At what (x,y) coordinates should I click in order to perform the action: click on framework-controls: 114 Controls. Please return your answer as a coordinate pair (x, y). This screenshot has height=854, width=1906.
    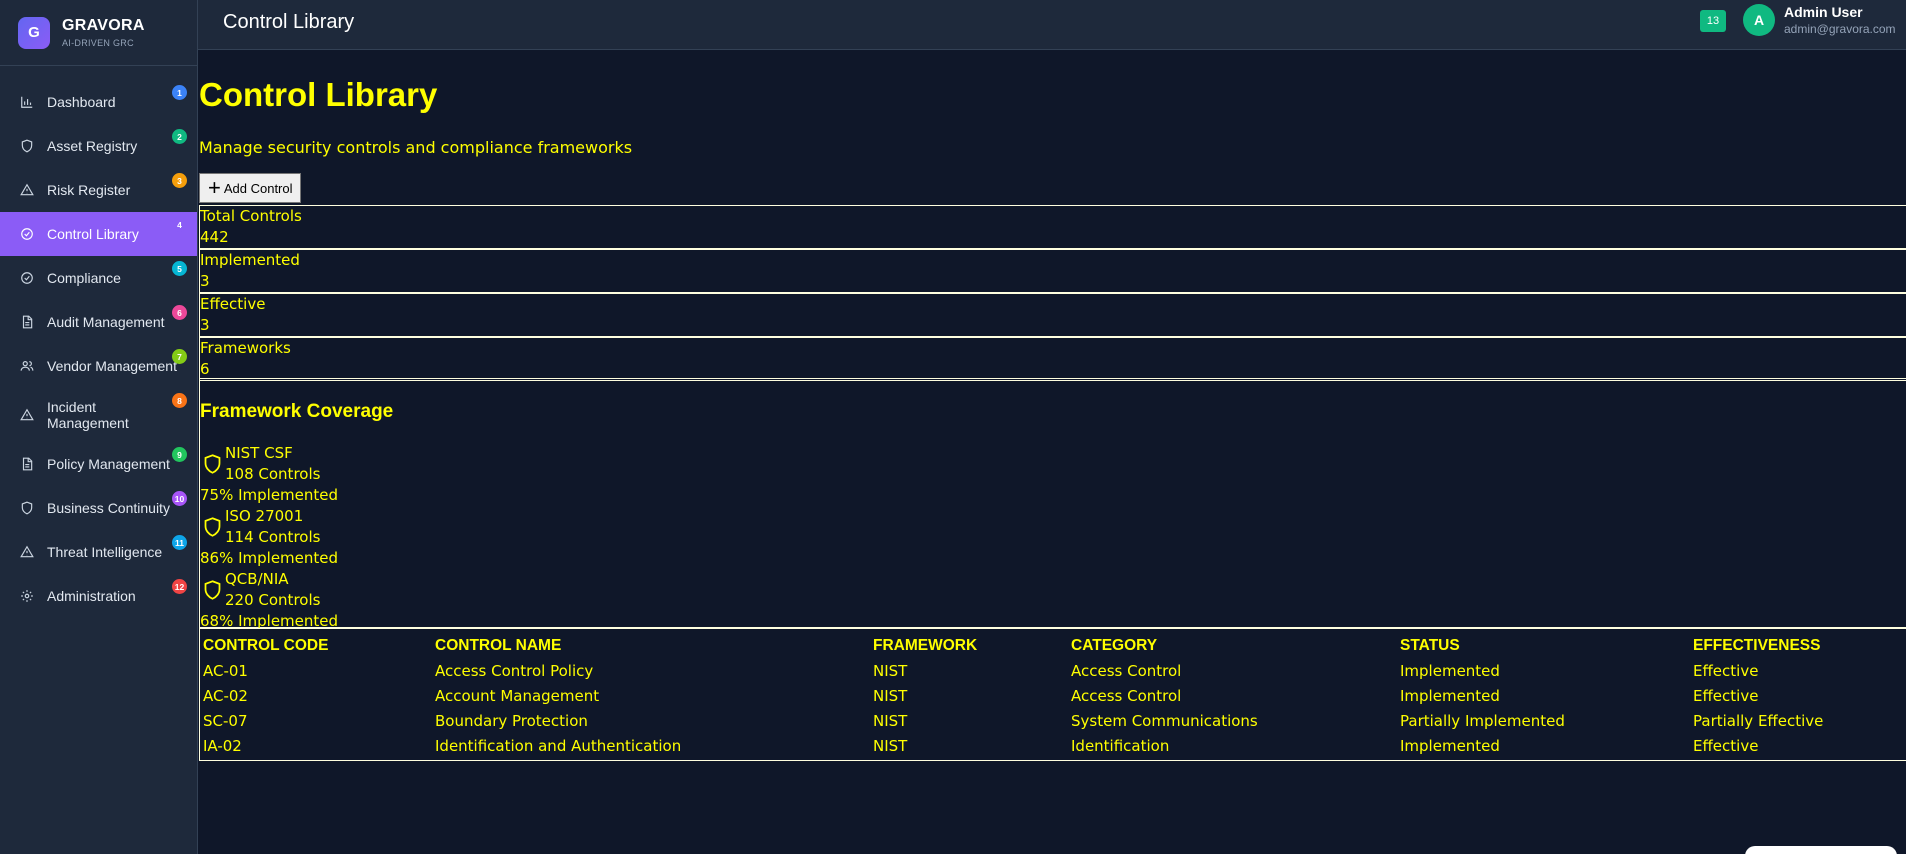
    Looking at the image, I should click on (273, 537).